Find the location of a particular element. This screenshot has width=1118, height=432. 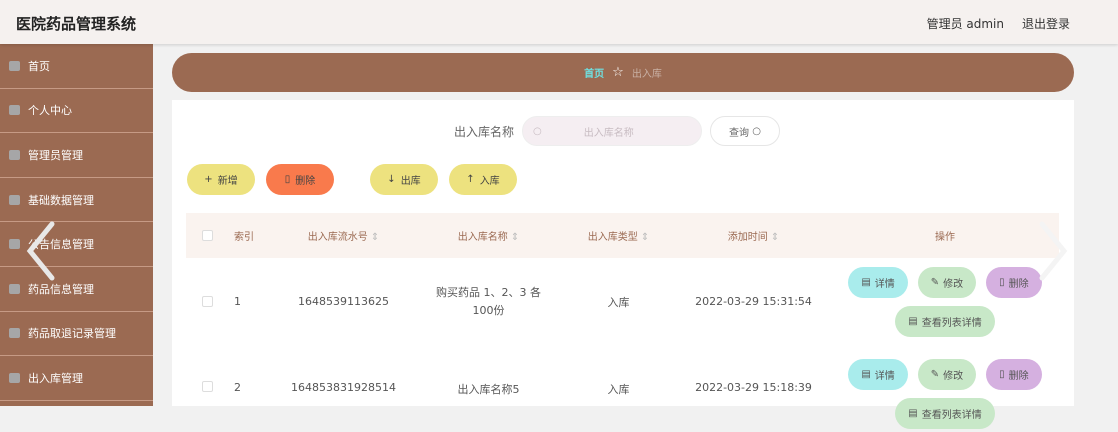

carousel-next-icon is located at coordinates (1053, 251).